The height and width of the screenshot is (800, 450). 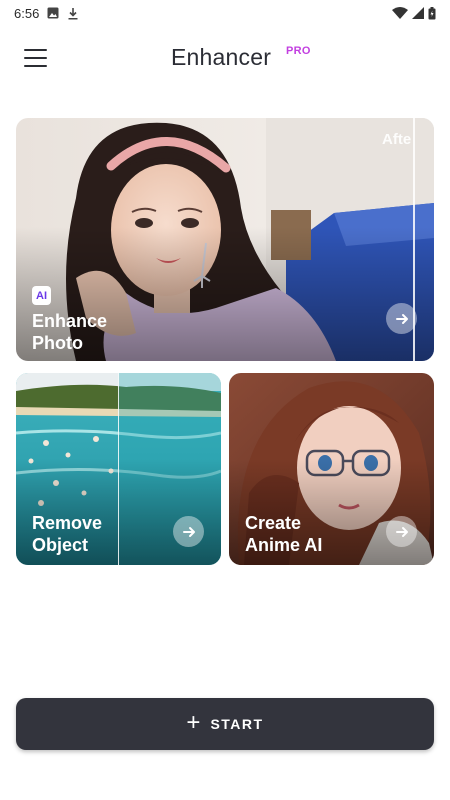 I want to click on create-anime-label: Create Anime AI, so click(x=284, y=534).